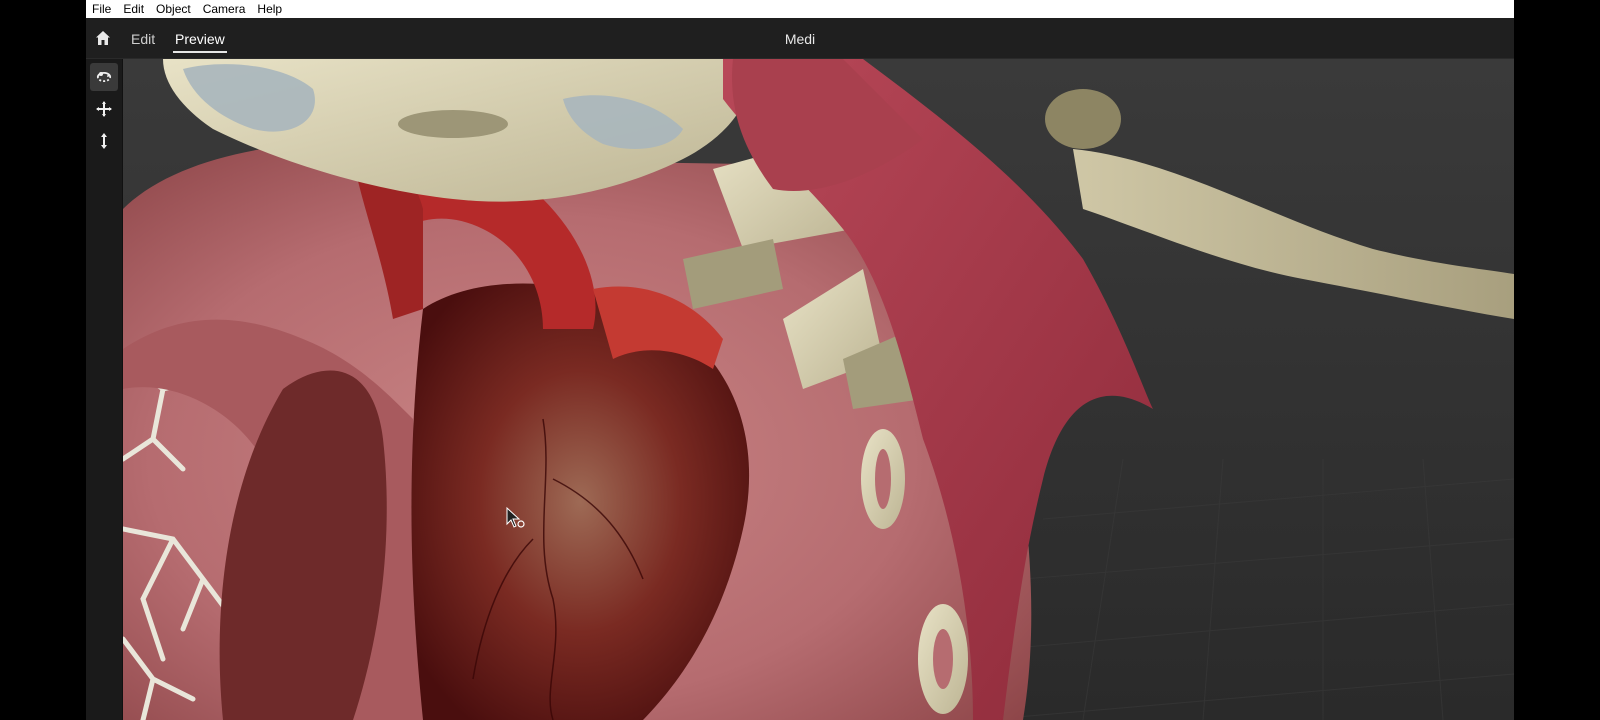 This screenshot has width=1600, height=720. Describe the element at coordinates (269, 9) in the screenshot. I see `menu-help: Help` at that location.